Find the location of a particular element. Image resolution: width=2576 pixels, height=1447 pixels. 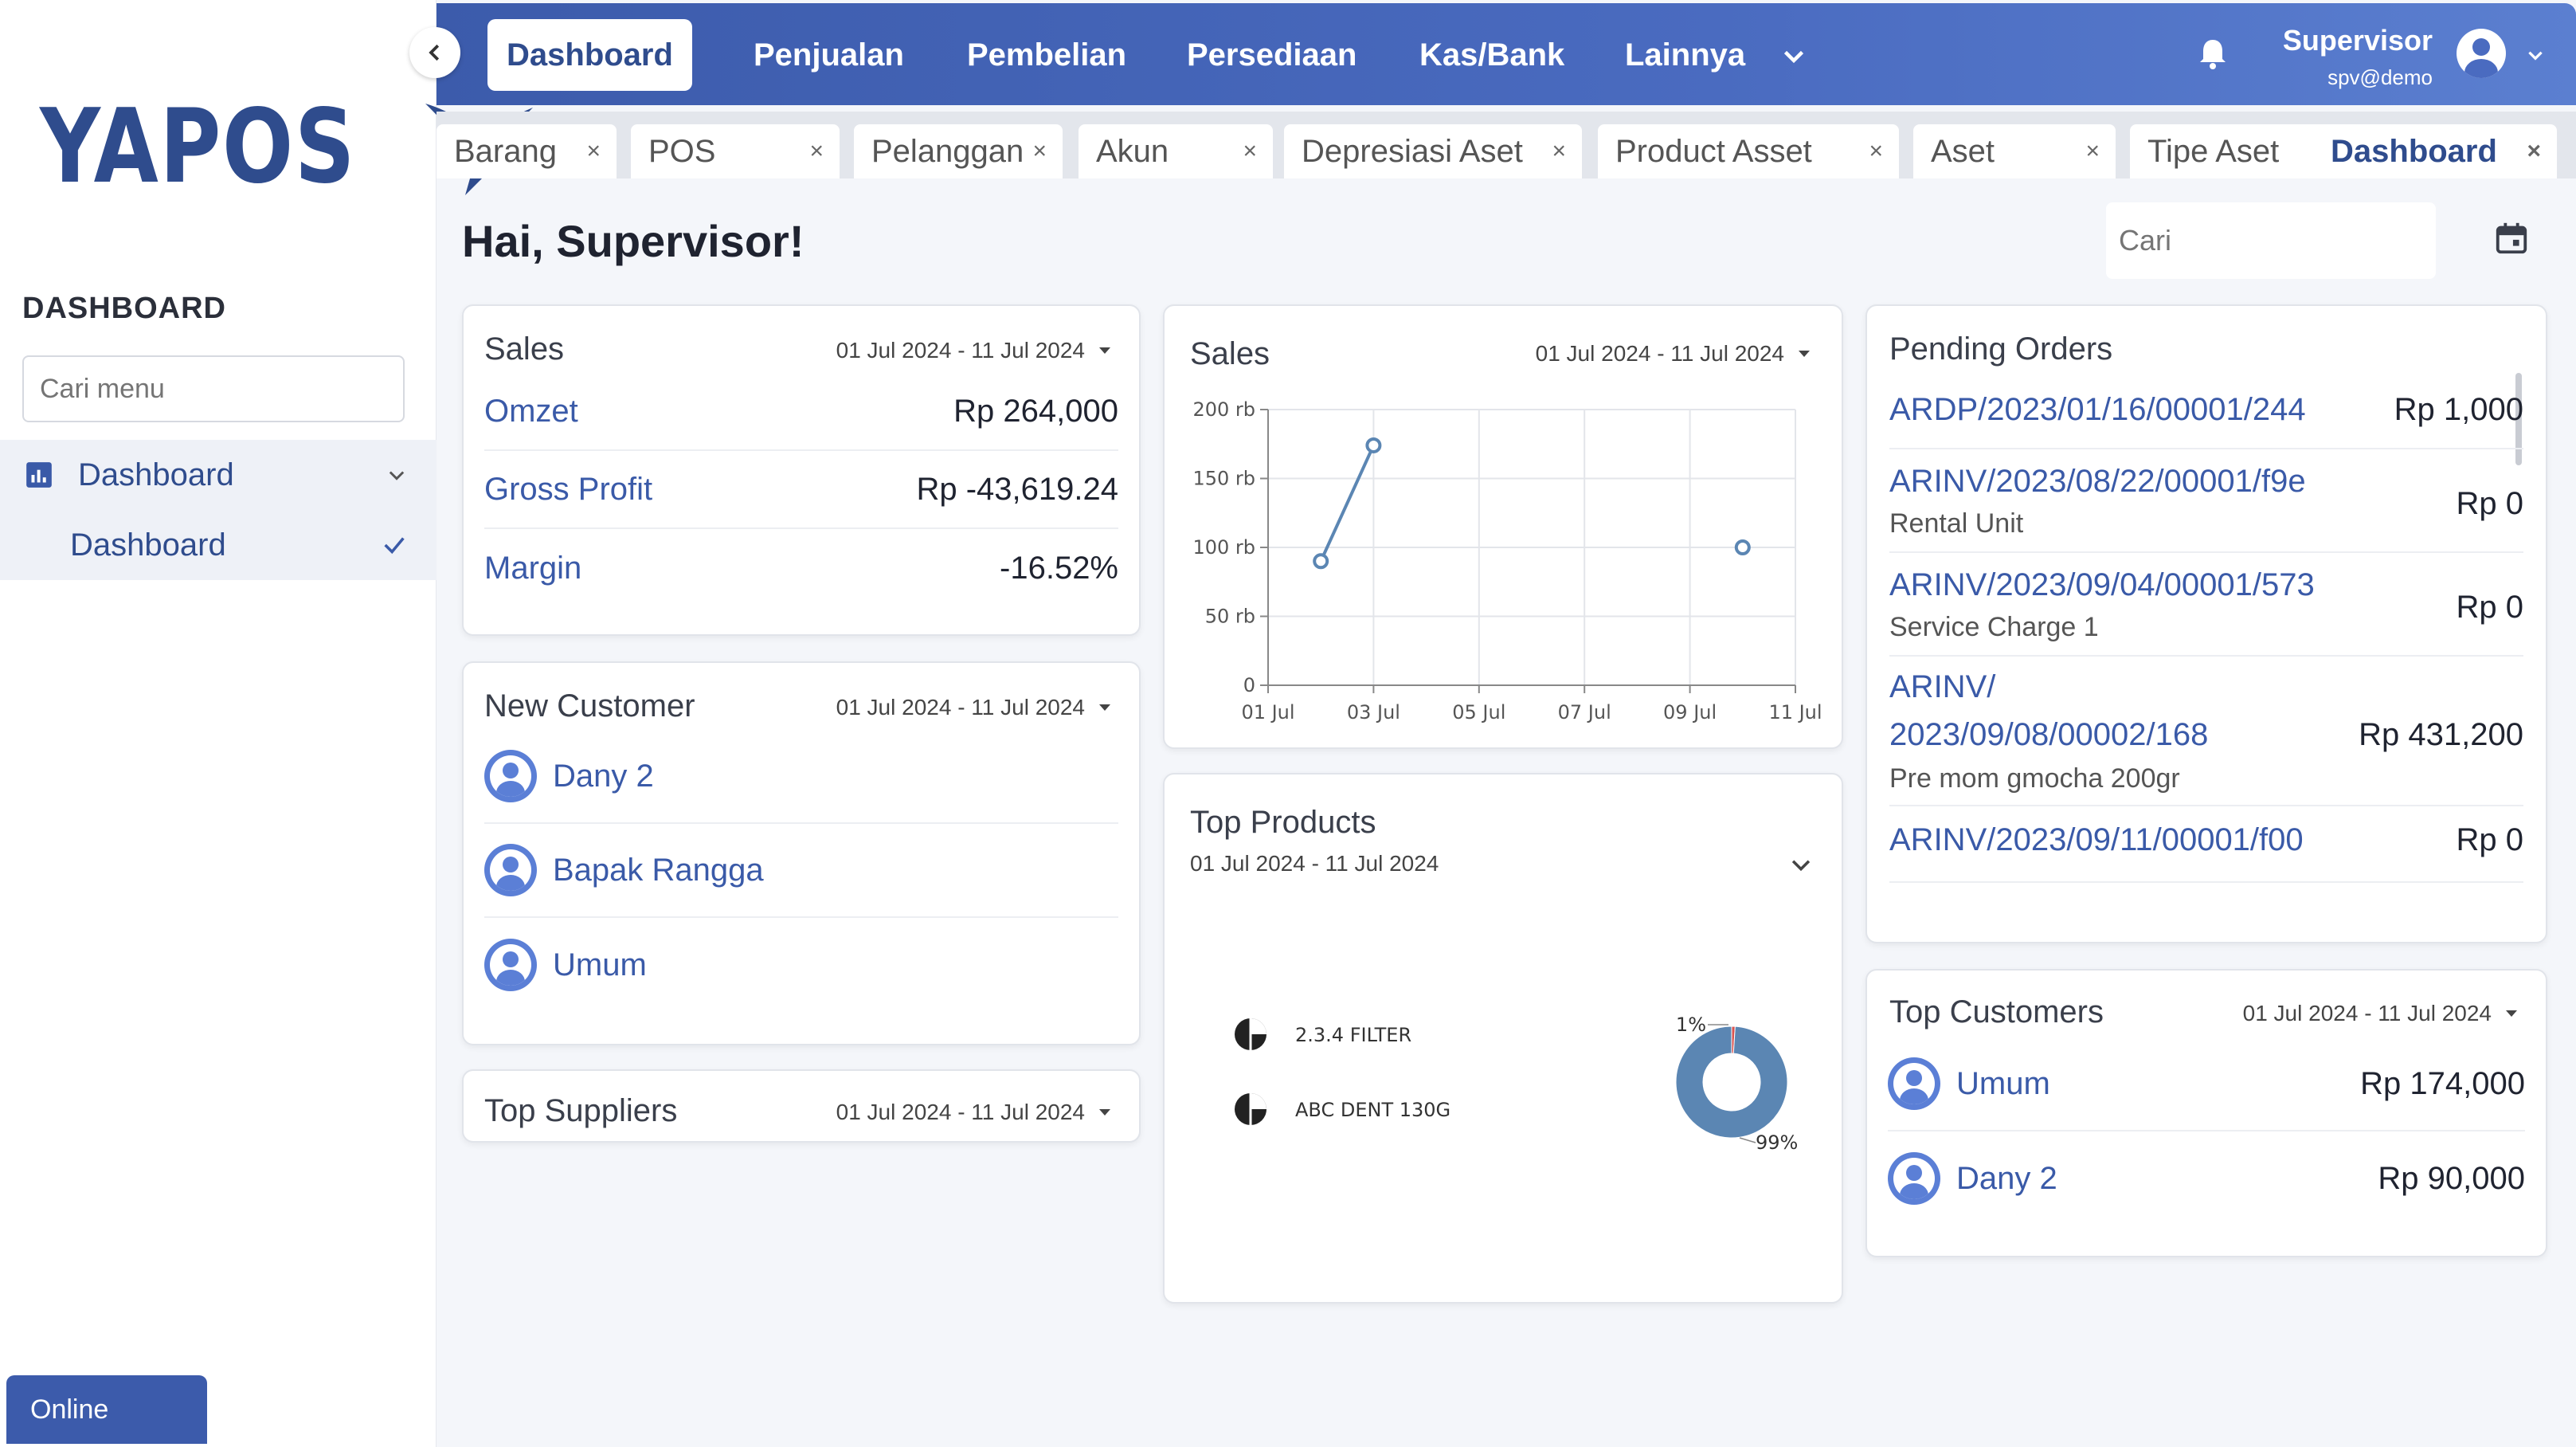

tab-depresiasi-aset: Depresiasi Aset × is located at coordinates (1433, 151).